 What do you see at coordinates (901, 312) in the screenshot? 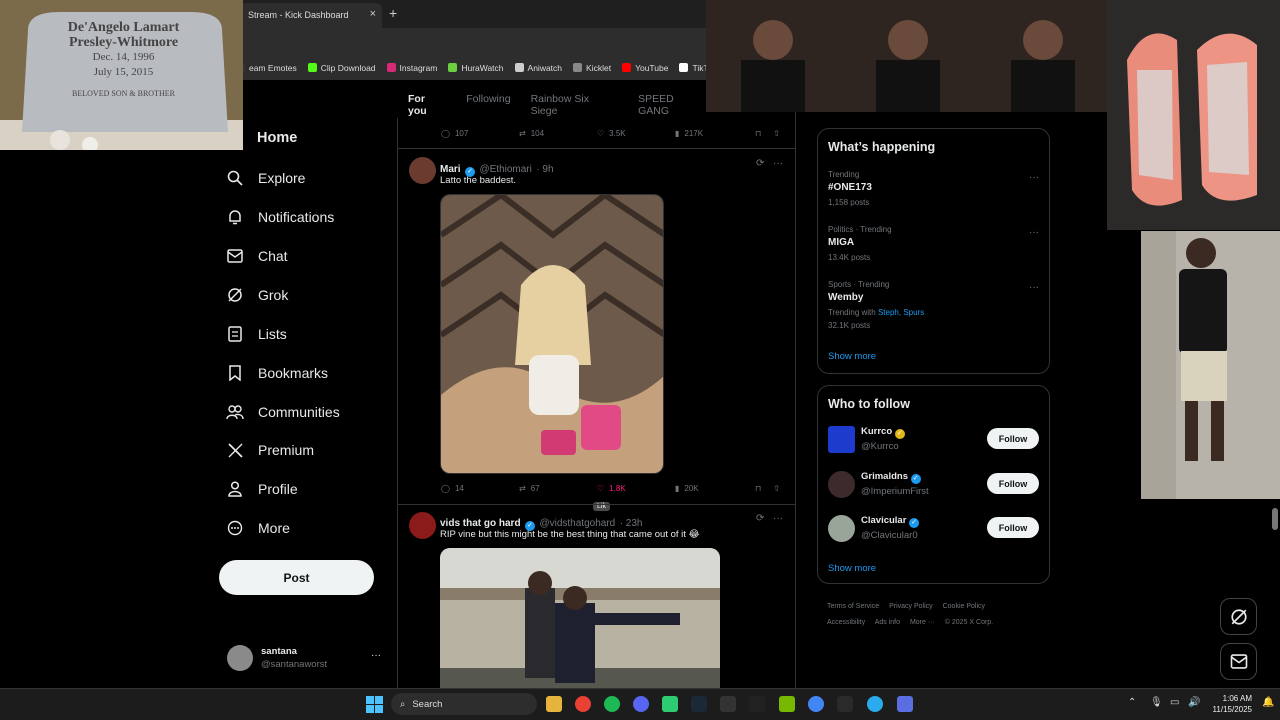
I see `trend-related-links: Steph, Spurs` at bounding box center [901, 312].